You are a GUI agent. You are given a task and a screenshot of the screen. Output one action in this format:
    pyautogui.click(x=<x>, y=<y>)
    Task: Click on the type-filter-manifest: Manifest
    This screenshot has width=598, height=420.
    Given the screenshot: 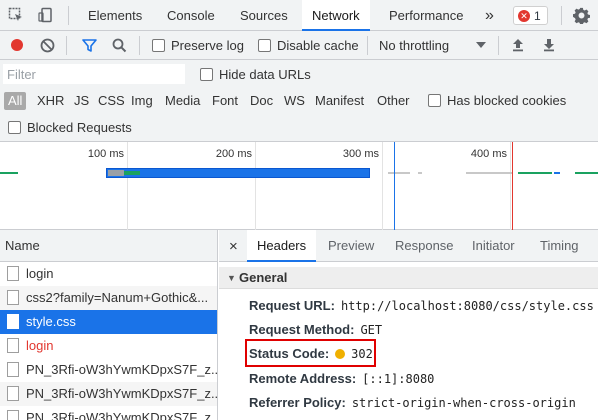 What is the action you would take?
    pyautogui.click(x=339, y=101)
    